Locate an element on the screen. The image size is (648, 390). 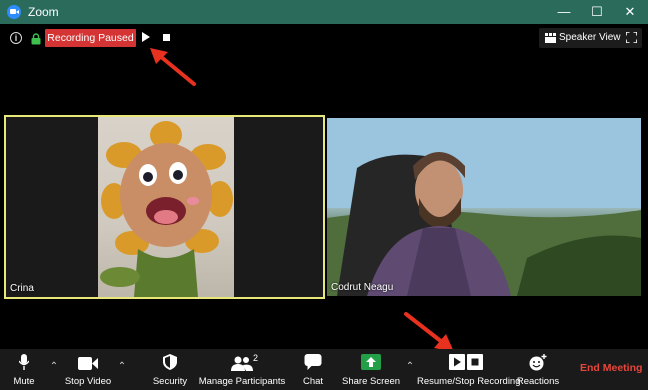
stop-video-button: Stop Video is located at coordinates (88, 369).